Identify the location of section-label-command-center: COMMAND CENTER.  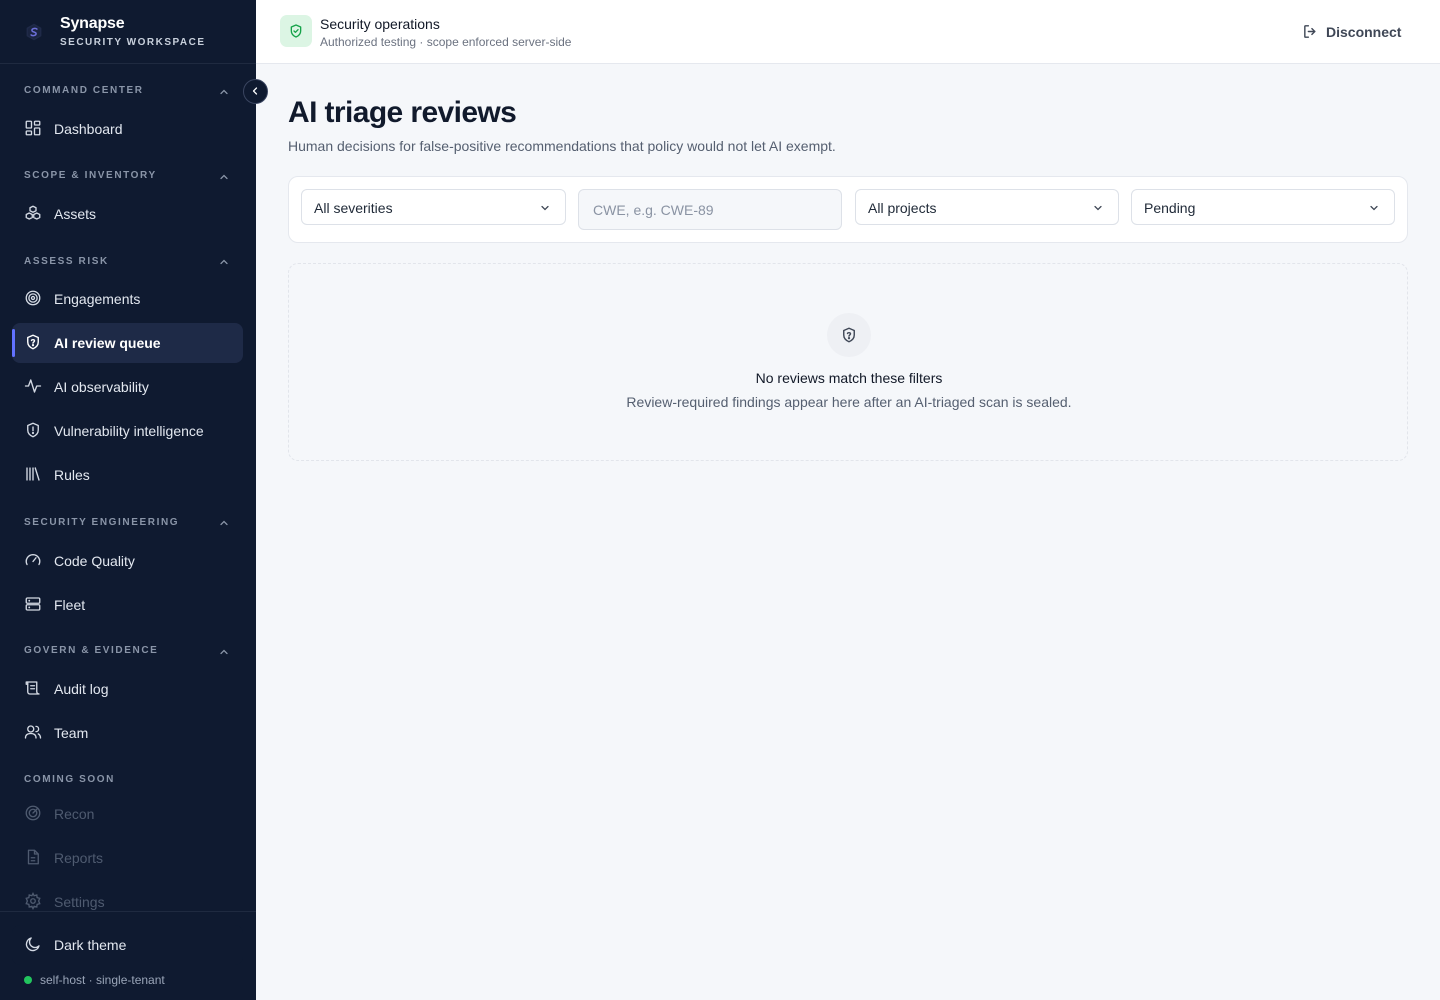
(84, 90).